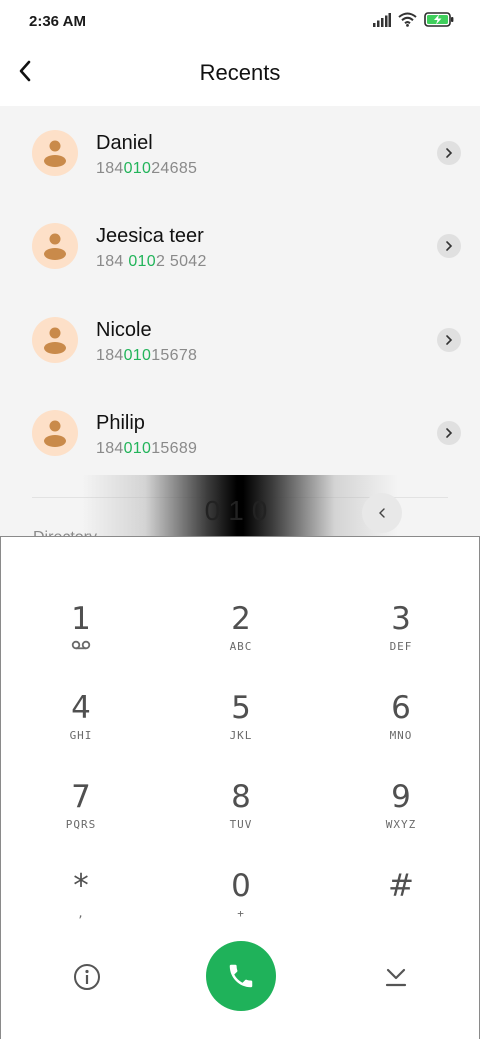 The width and height of the screenshot is (480, 1040). What do you see at coordinates (401, 730) in the screenshot?
I see `dial-key-6: 6 MNO` at bounding box center [401, 730].